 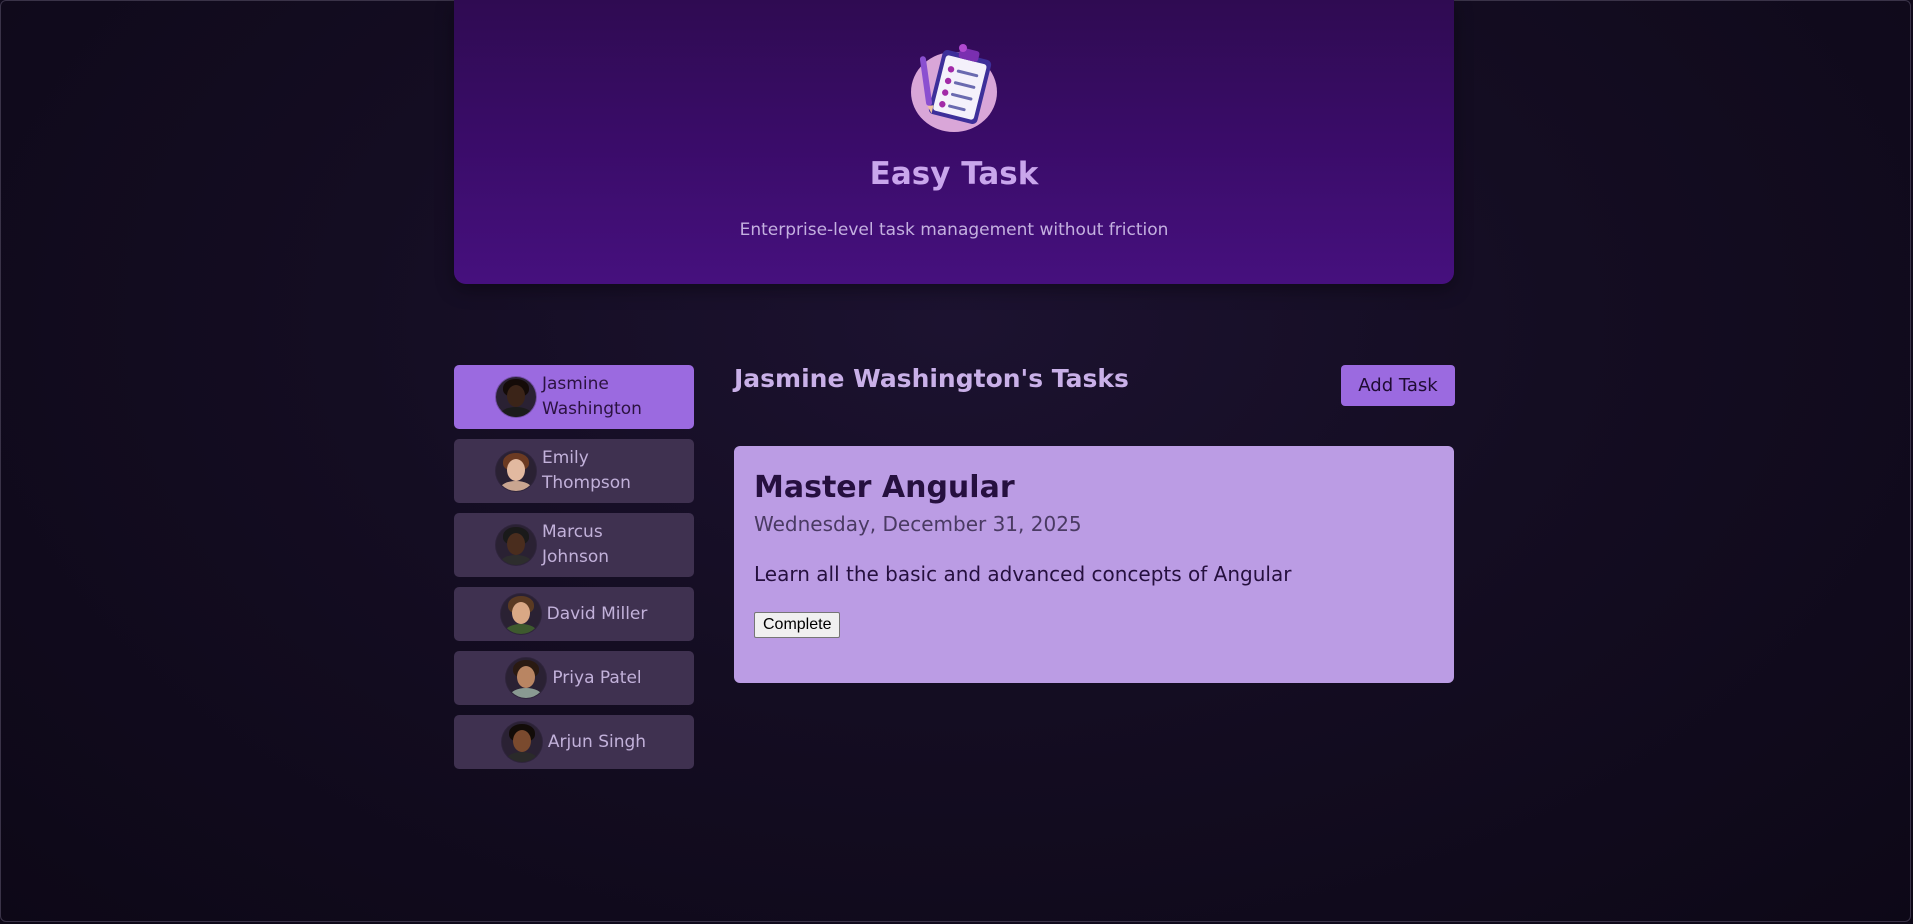 I want to click on task-title: Master Angular, so click(x=884, y=487).